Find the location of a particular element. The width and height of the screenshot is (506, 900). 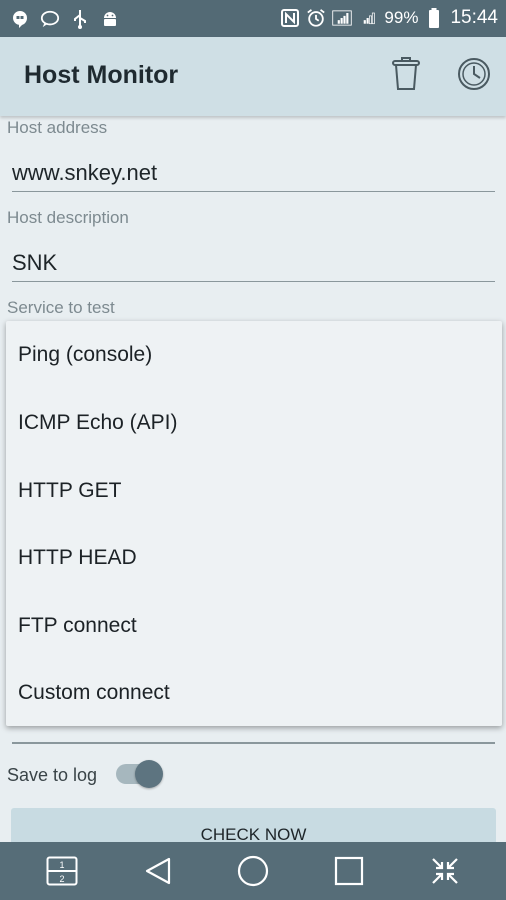

history-icon is located at coordinates (474, 76).